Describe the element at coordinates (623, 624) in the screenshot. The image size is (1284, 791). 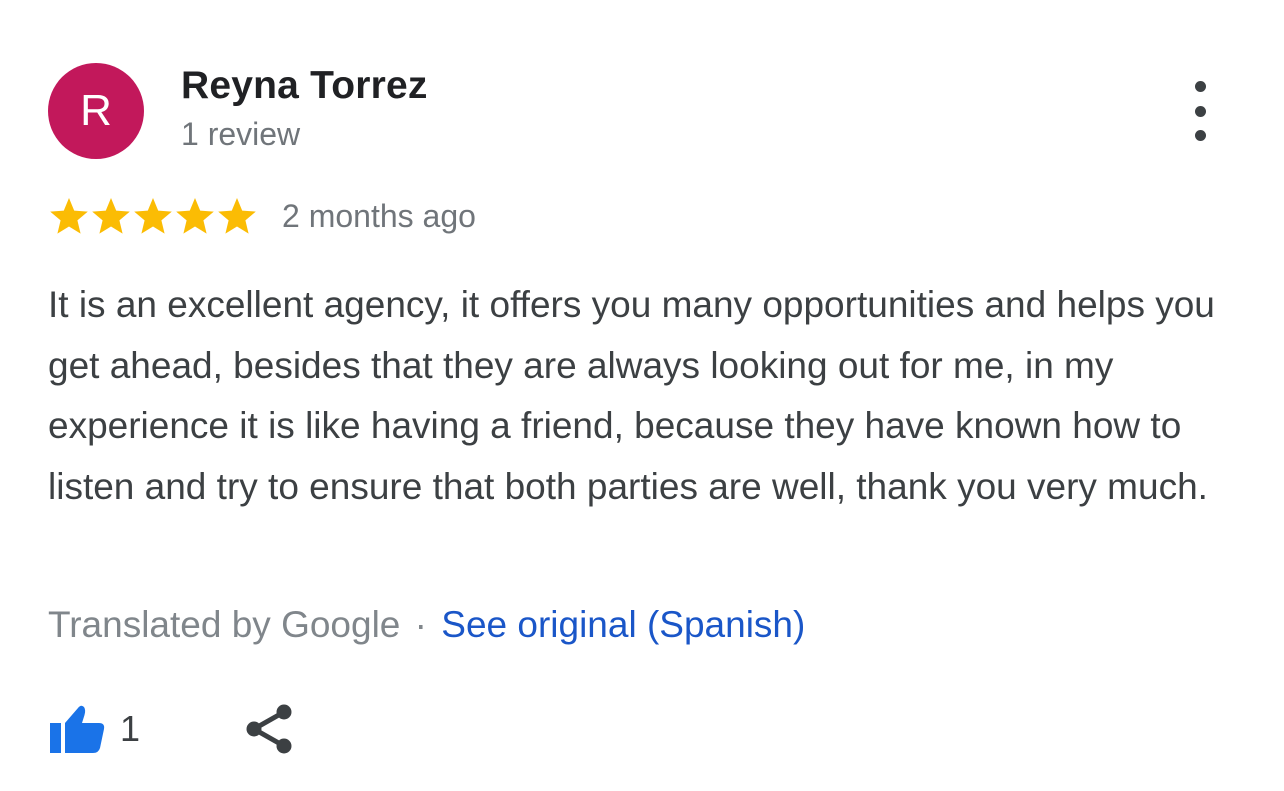
I see `see-original-link: See original (Spanish)` at that location.